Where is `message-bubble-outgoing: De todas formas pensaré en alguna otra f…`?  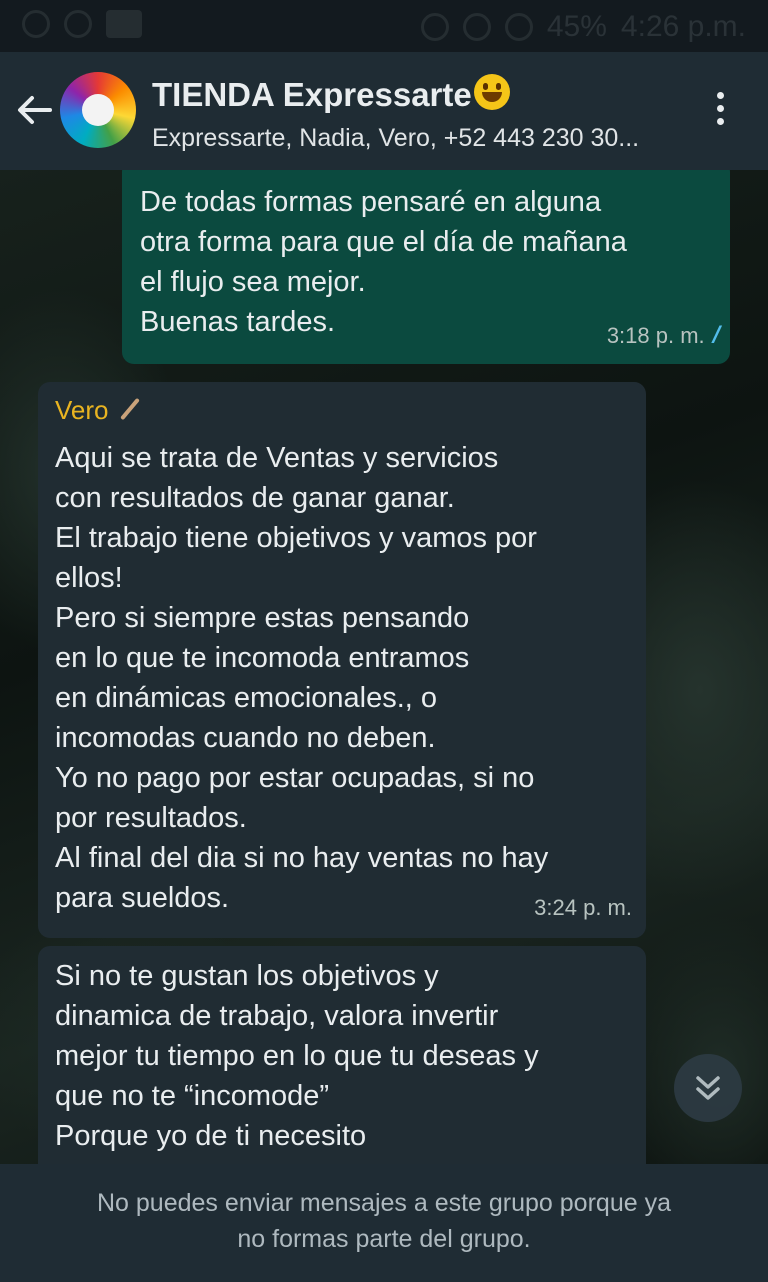 message-bubble-outgoing: De todas formas pensaré en alguna otra f… is located at coordinates (426, 267).